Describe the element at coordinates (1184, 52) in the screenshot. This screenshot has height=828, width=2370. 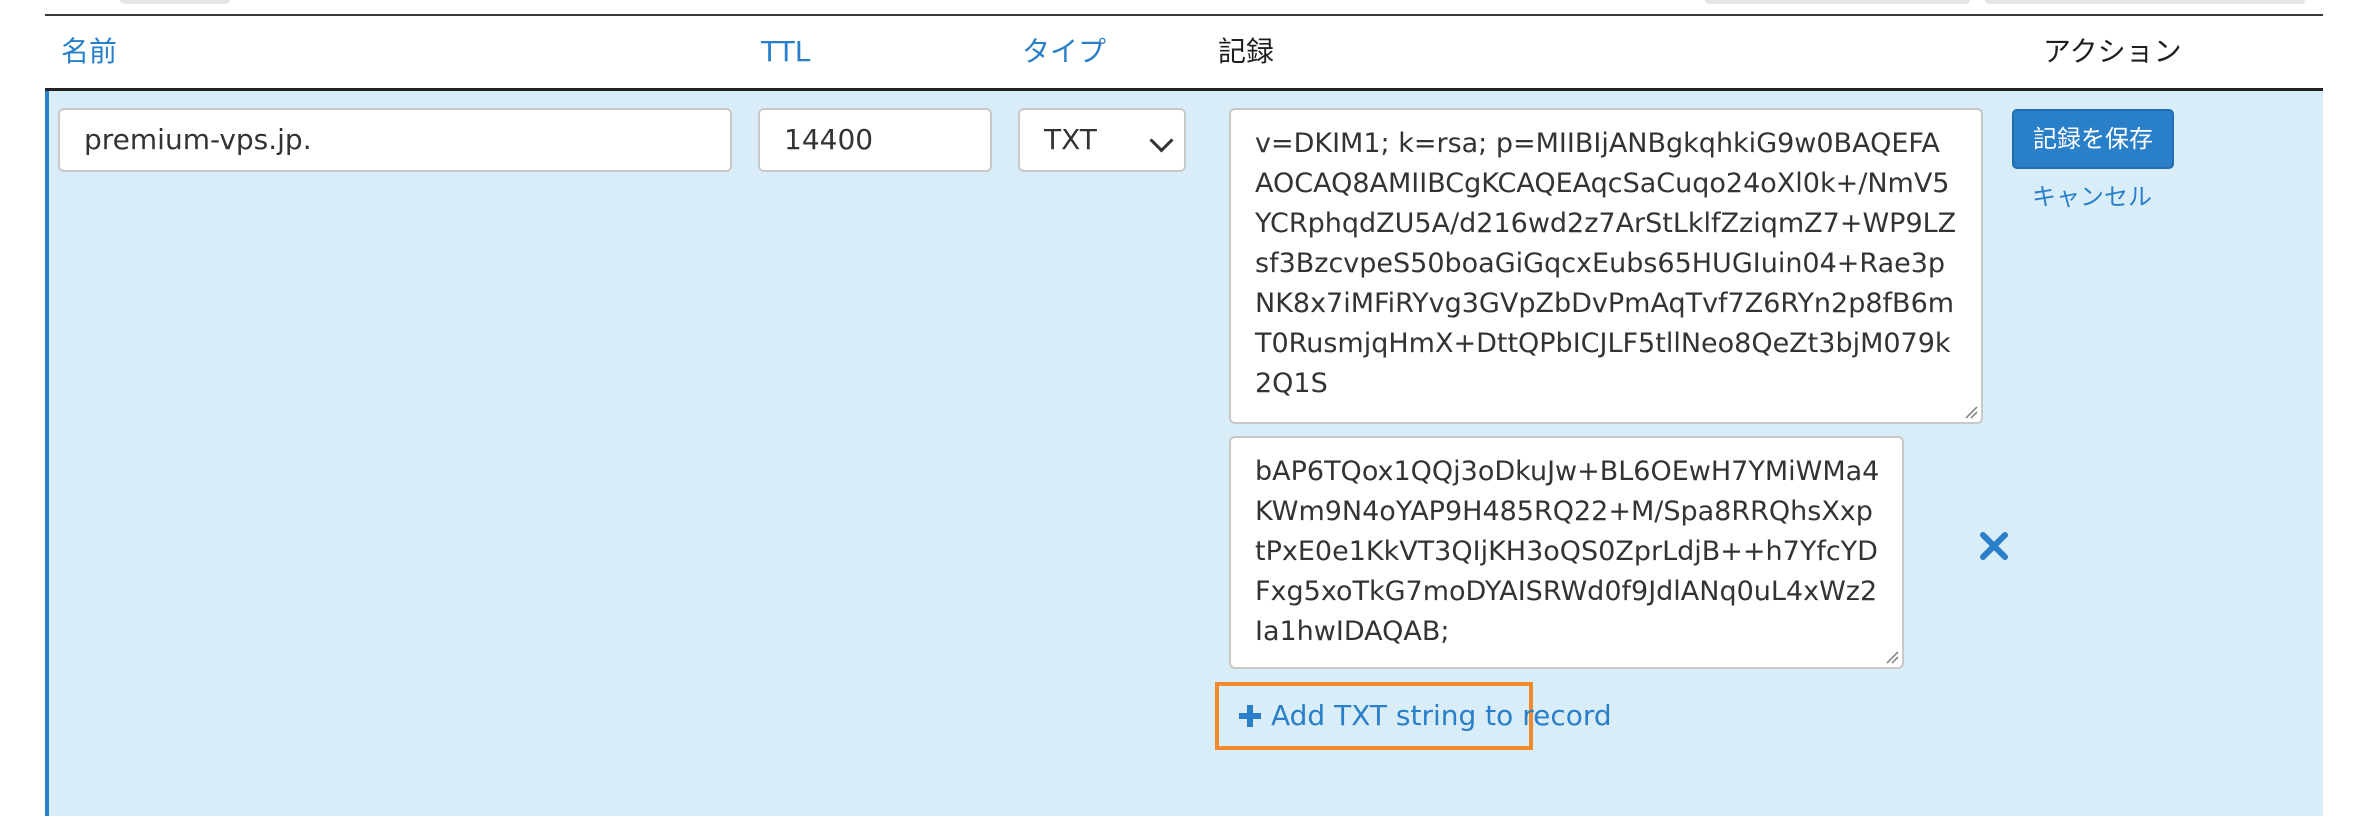
I see `table-header-row: 名前 TTL タイプ 記録 アクション` at that location.